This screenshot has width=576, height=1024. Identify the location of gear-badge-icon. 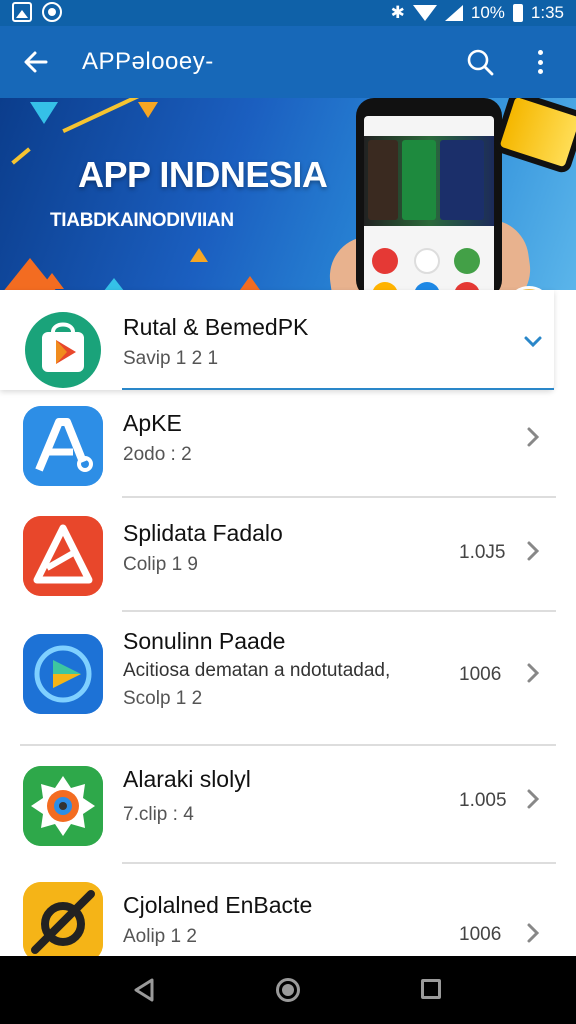
(63, 806).